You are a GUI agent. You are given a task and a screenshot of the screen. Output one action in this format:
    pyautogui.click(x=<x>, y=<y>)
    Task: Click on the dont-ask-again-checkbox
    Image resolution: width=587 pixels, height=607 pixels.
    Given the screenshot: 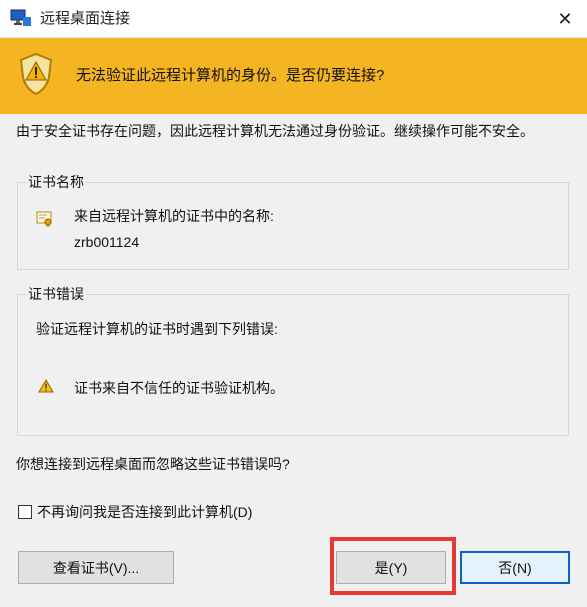 What is the action you would take?
    pyautogui.click(x=25, y=512)
    